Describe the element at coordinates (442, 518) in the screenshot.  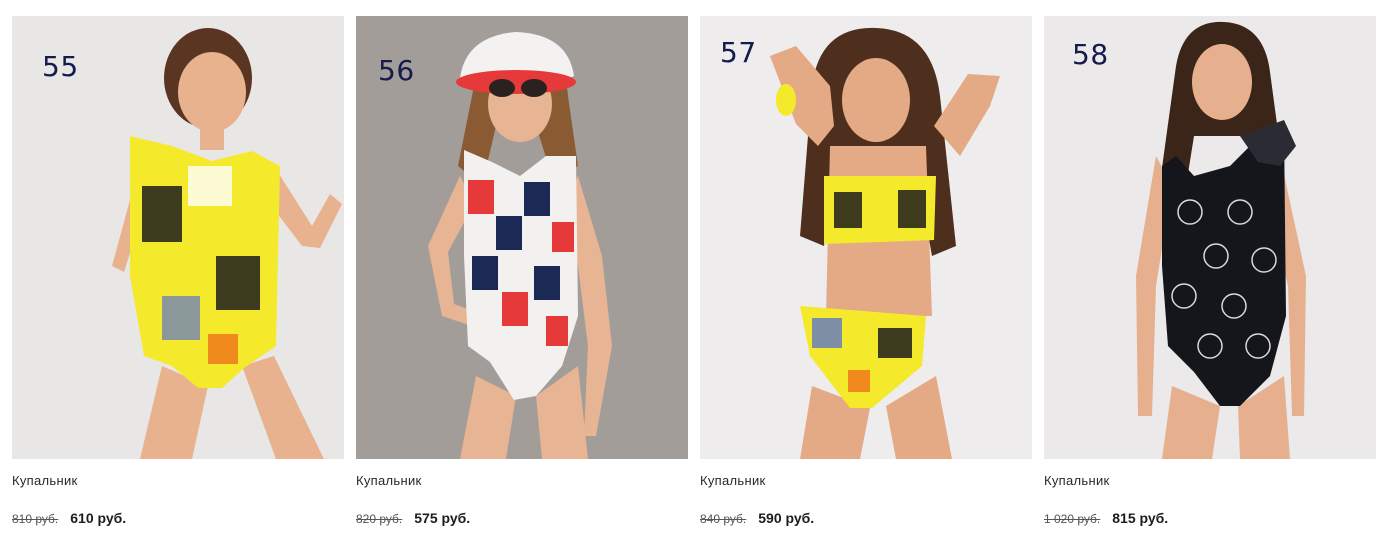
I see `current-price: 575 руб.` at that location.